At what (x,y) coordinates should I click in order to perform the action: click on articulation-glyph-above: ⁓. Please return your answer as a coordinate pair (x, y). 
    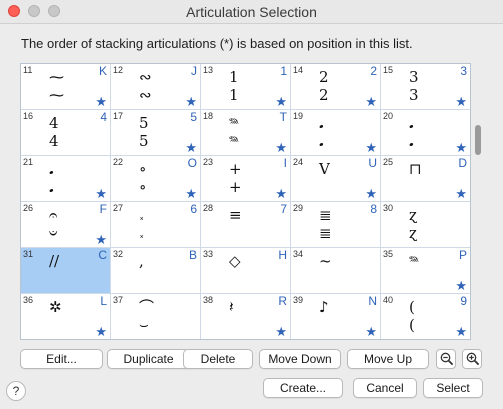
    Looking at the image, I should click on (56, 77).